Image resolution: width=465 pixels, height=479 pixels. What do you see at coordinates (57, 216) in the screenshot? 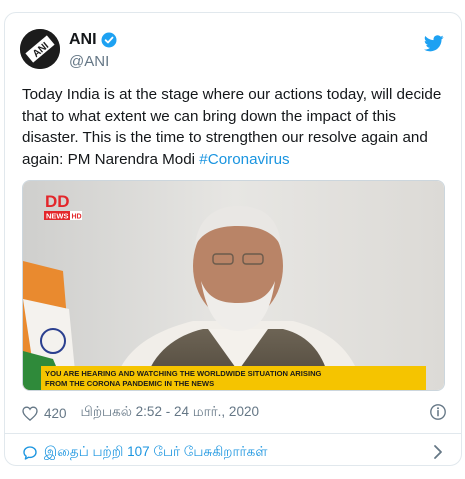
I see `channel-logo-news: NEWS` at bounding box center [57, 216].